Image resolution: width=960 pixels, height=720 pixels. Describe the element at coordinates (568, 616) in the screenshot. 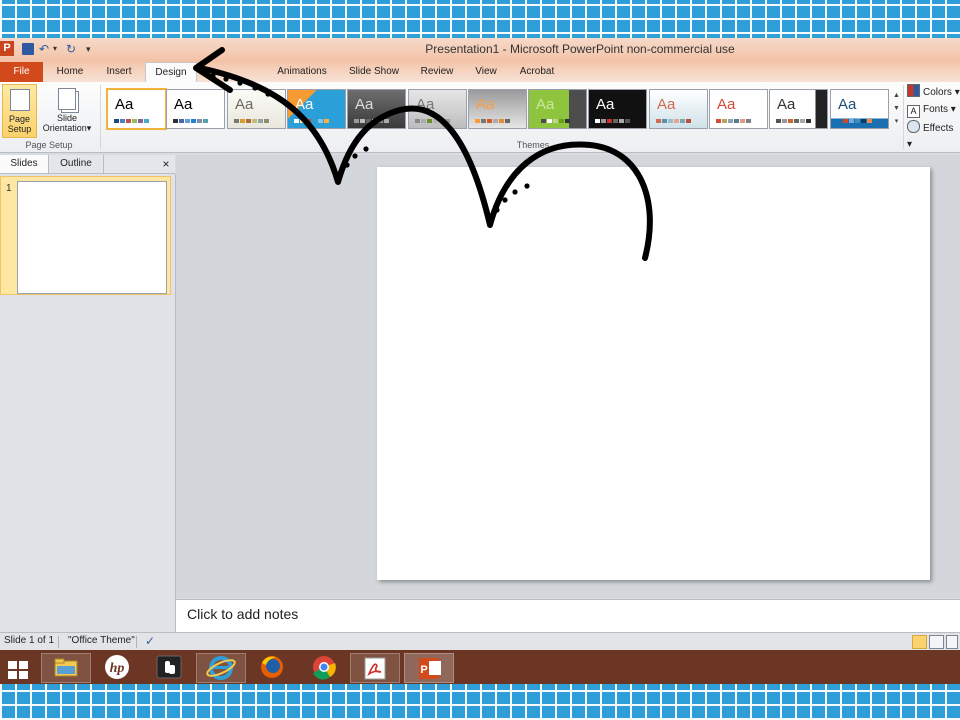

I see `notes-pane: Click to add notes` at that location.